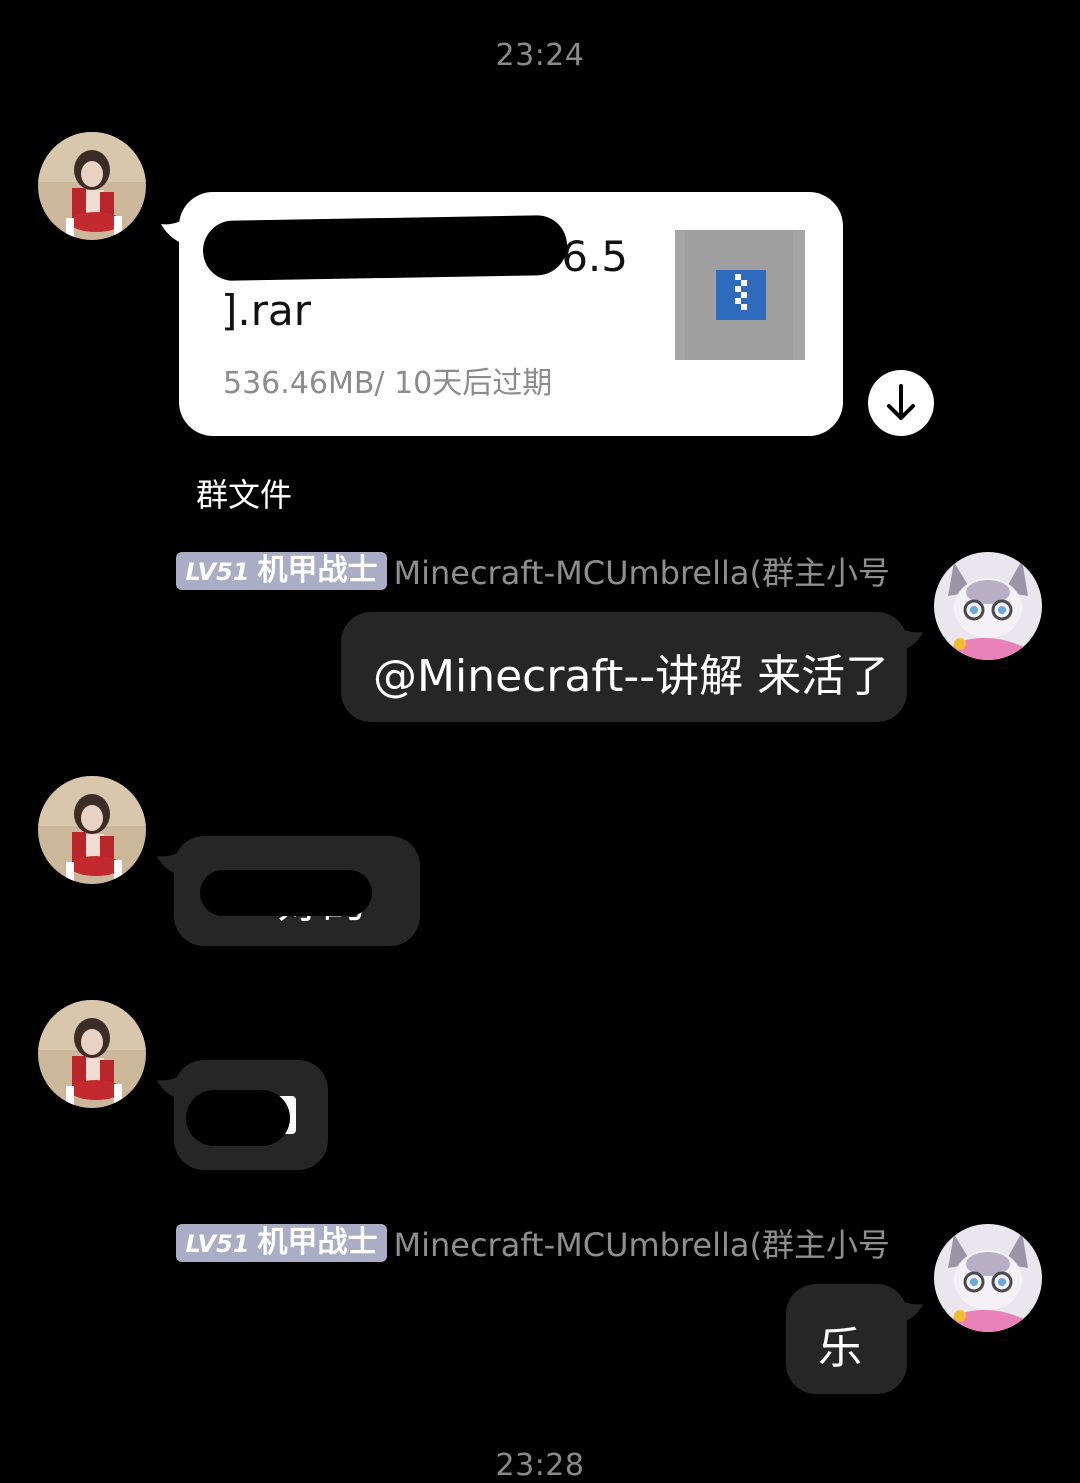 This screenshot has width=1080, height=1483. I want to click on timestamp-top: 23:24, so click(540, 55).